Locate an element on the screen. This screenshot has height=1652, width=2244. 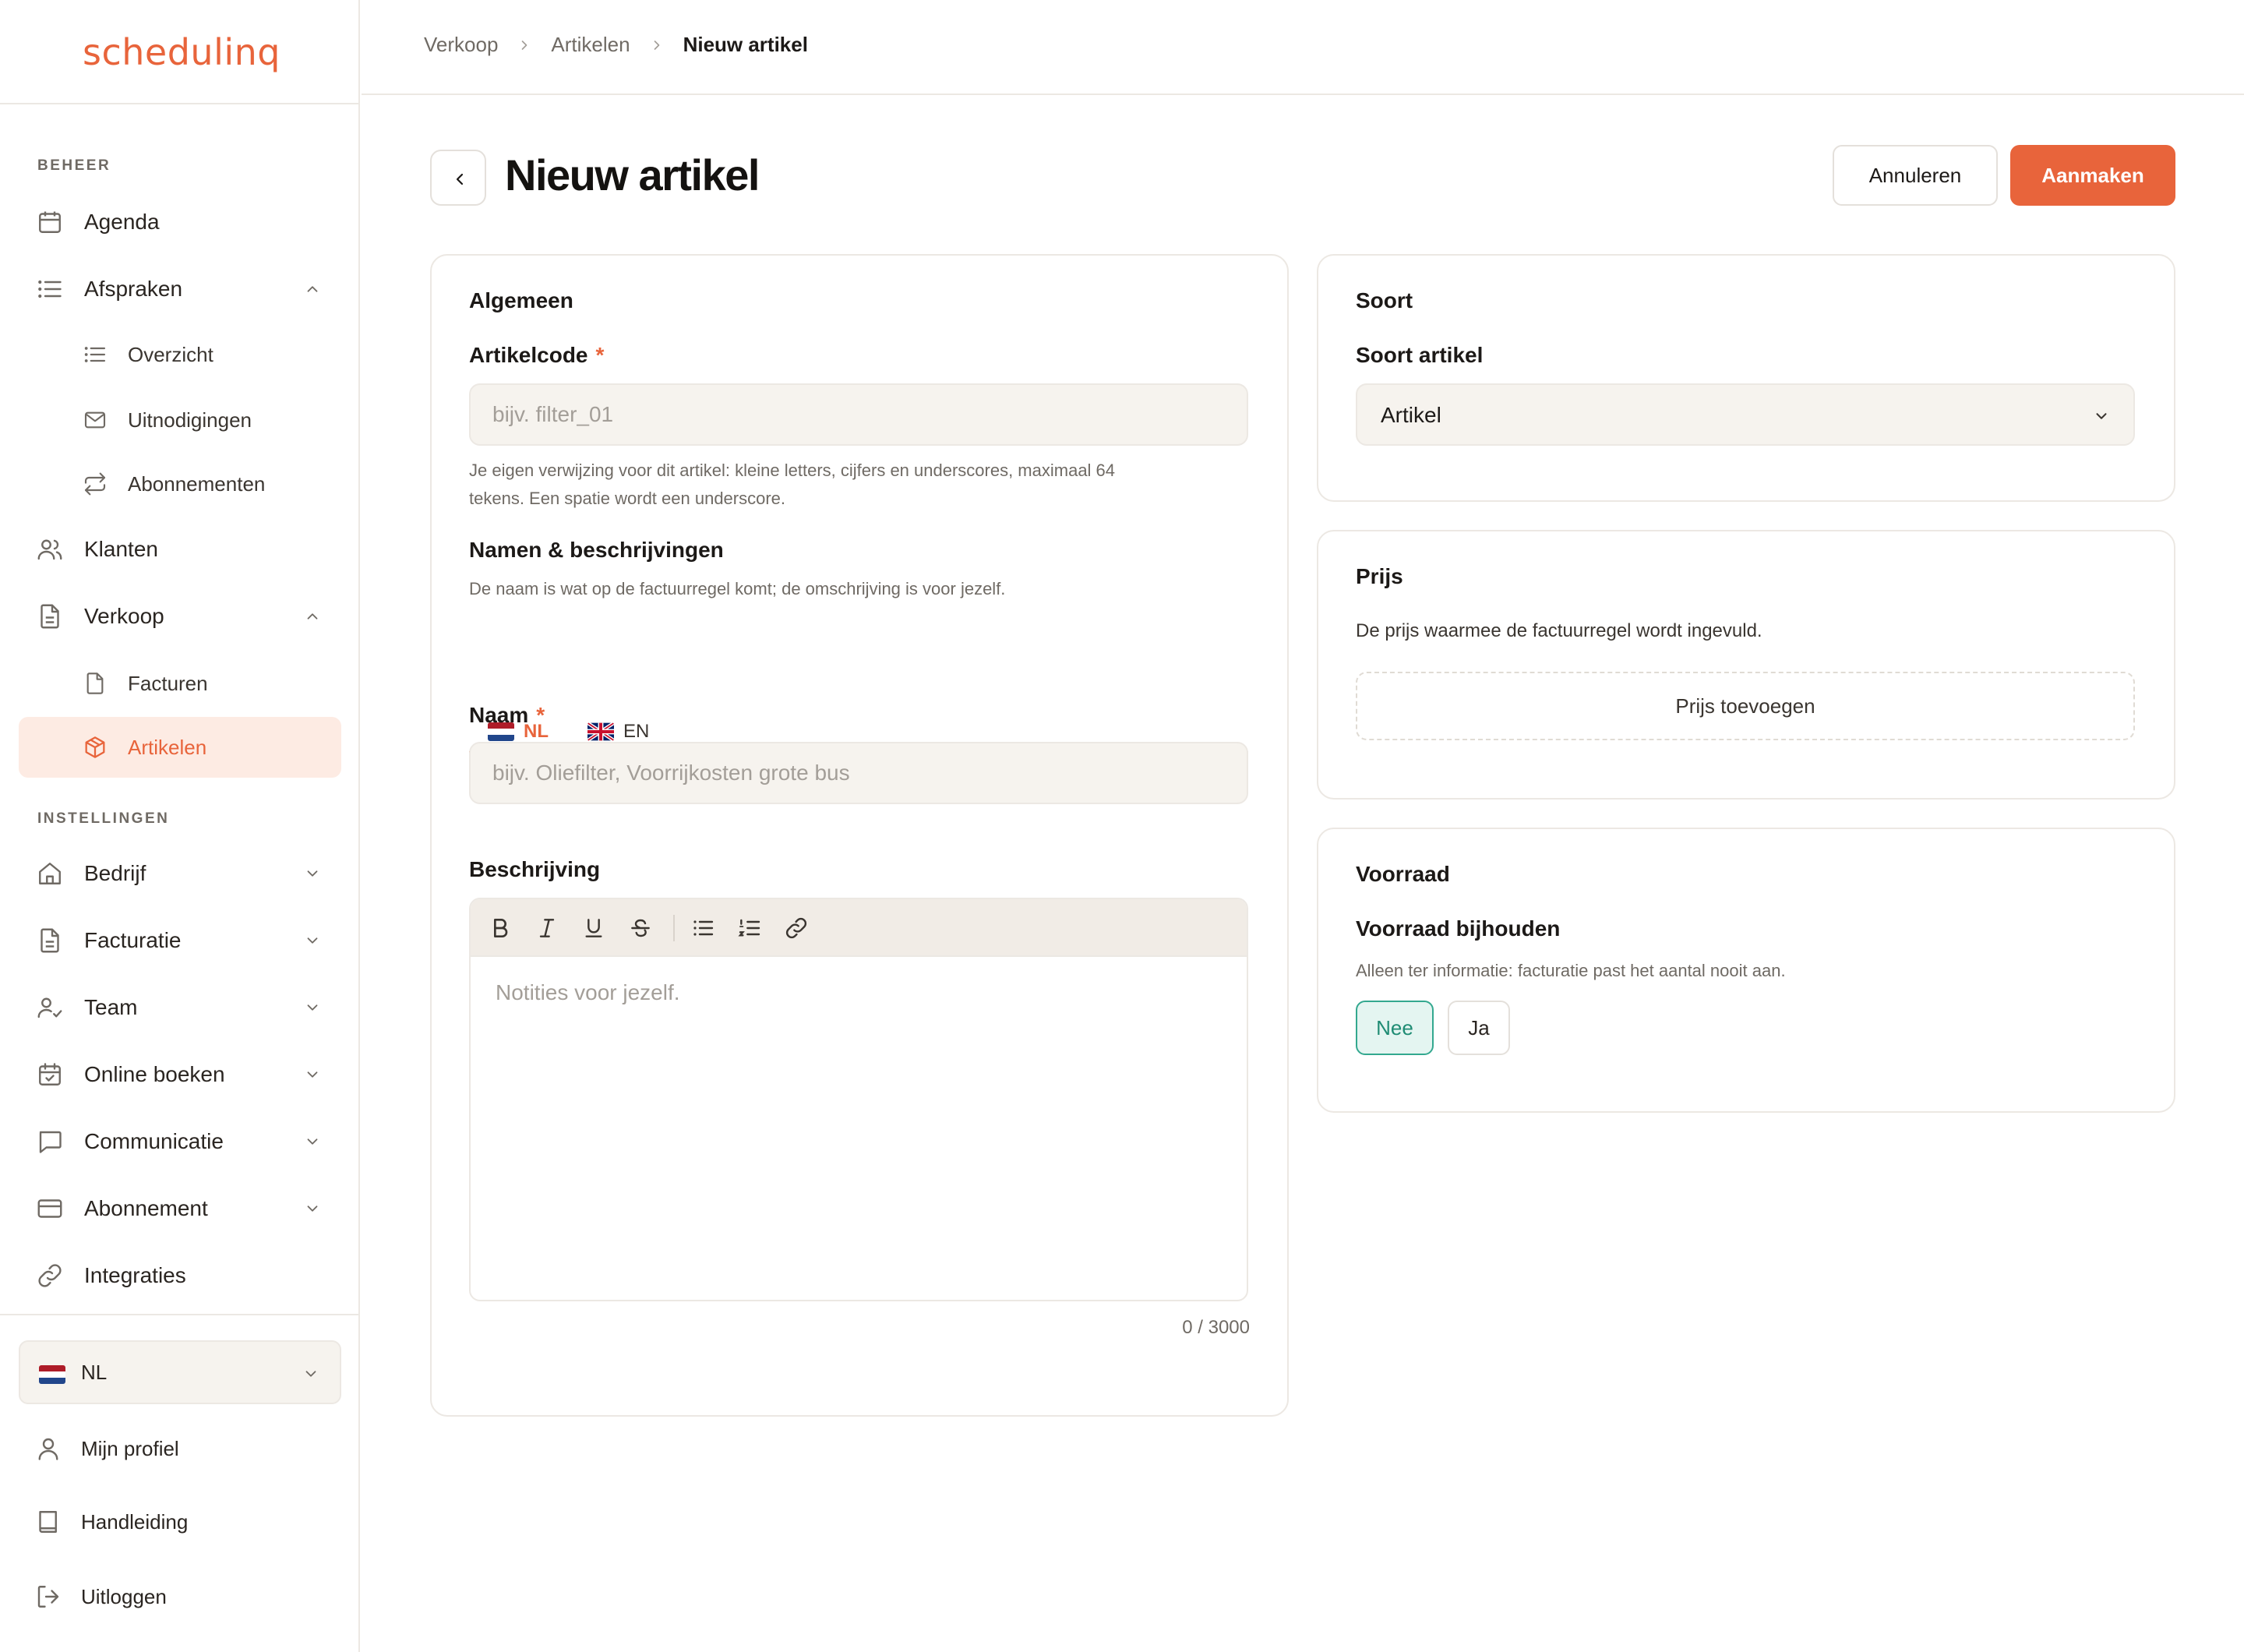
app-logo: schedulinq is located at coordinates (181, 54).